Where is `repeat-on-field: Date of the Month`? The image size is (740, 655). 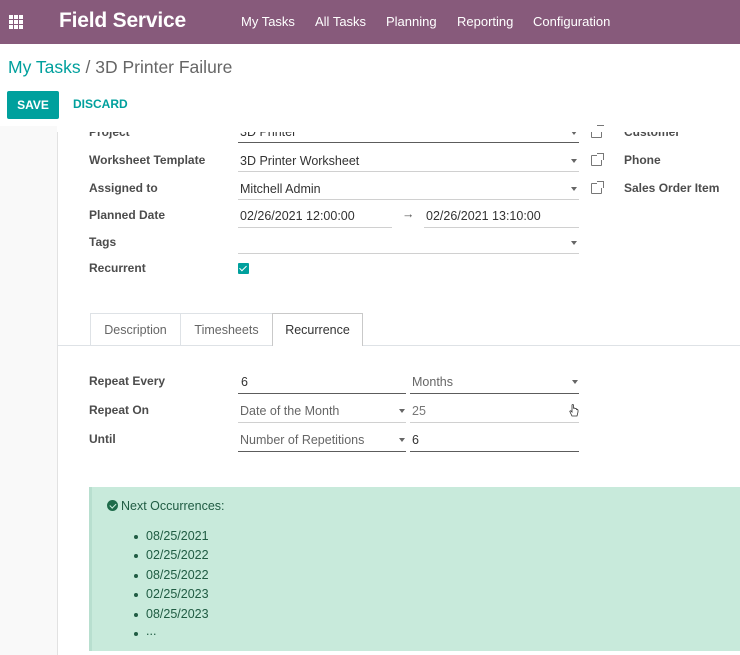 repeat-on-field: Date of the Month is located at coordinates (289, 411).